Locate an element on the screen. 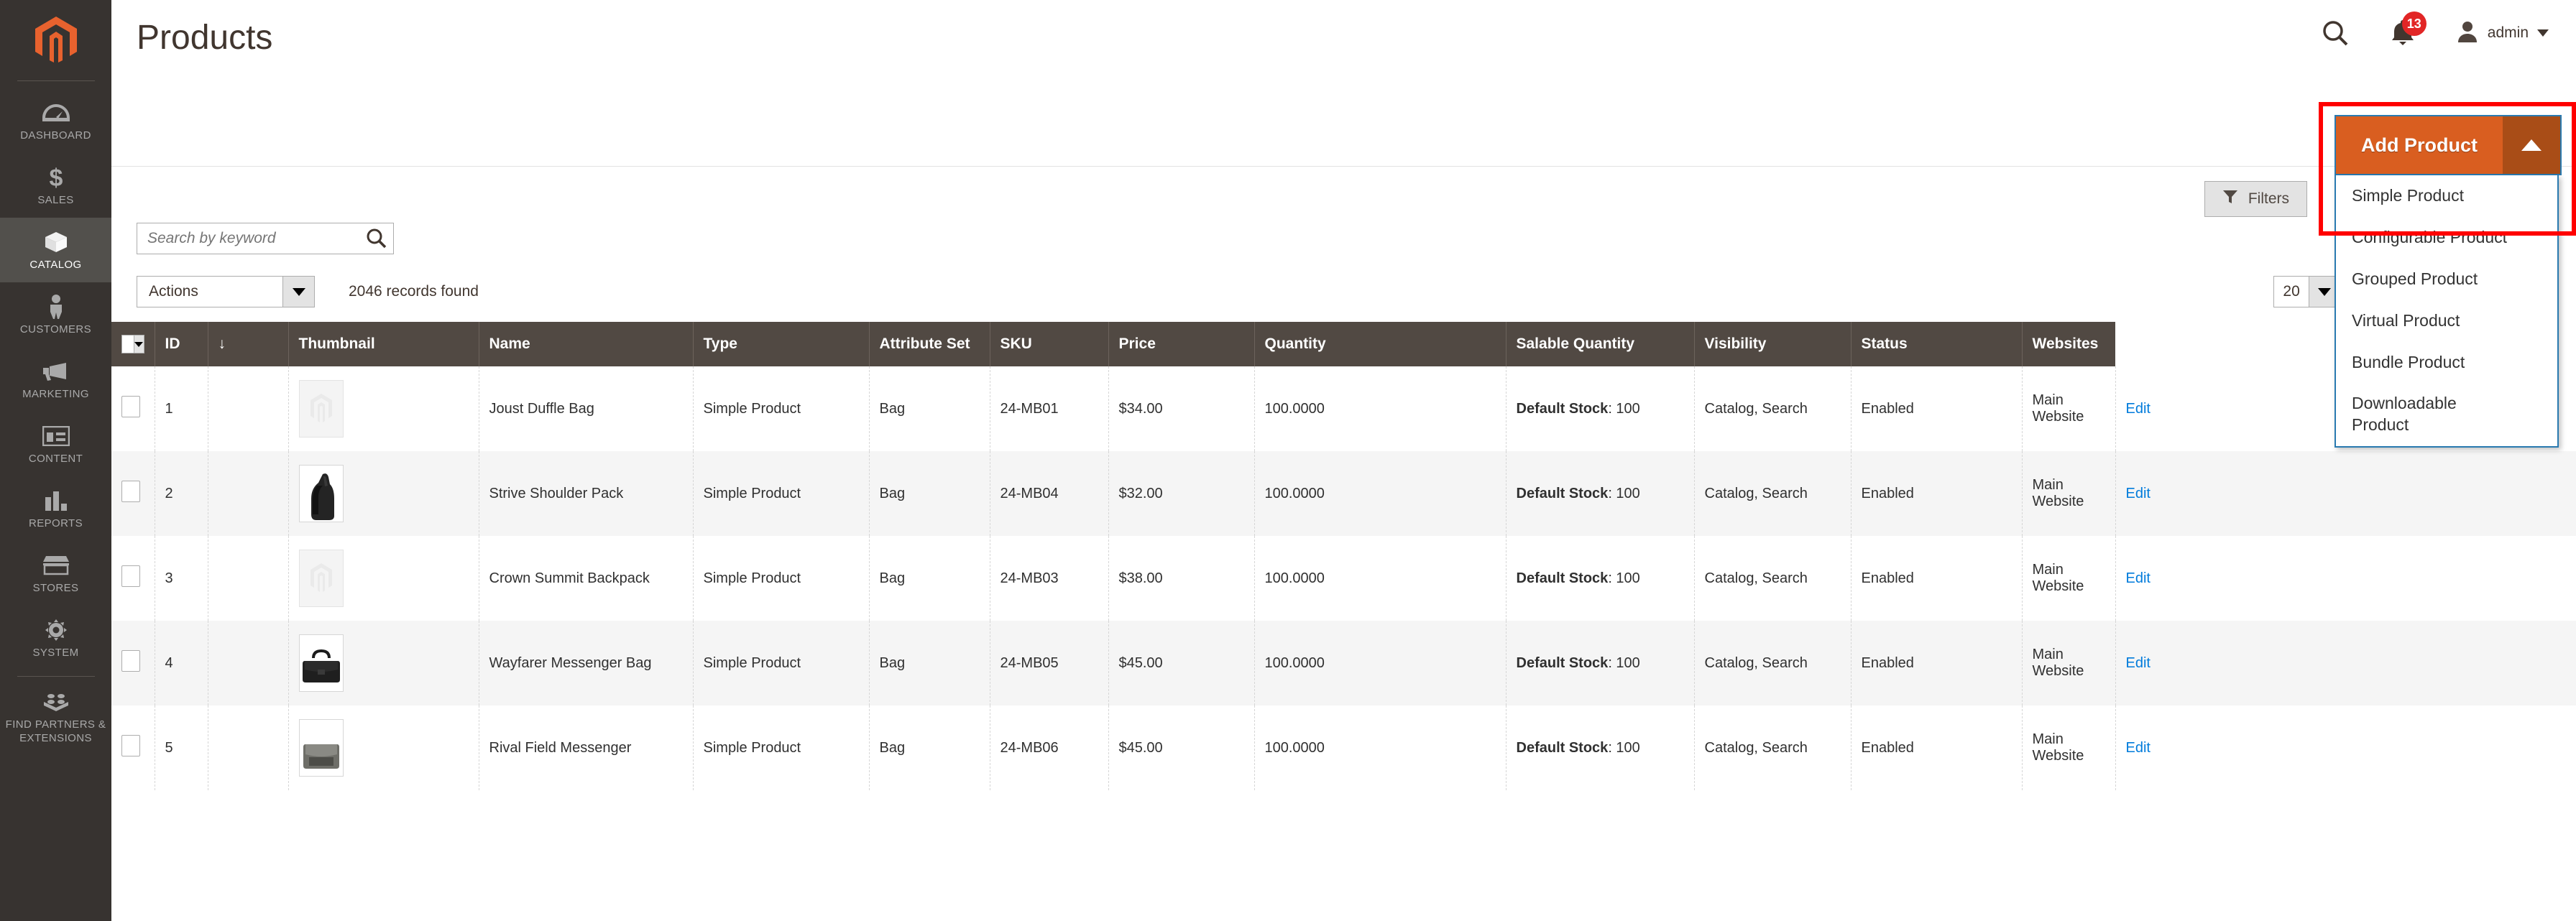 The image size is (2576, 921). sidebar-item-customers: CUSTOMERS is located at coordinates (55, 314).